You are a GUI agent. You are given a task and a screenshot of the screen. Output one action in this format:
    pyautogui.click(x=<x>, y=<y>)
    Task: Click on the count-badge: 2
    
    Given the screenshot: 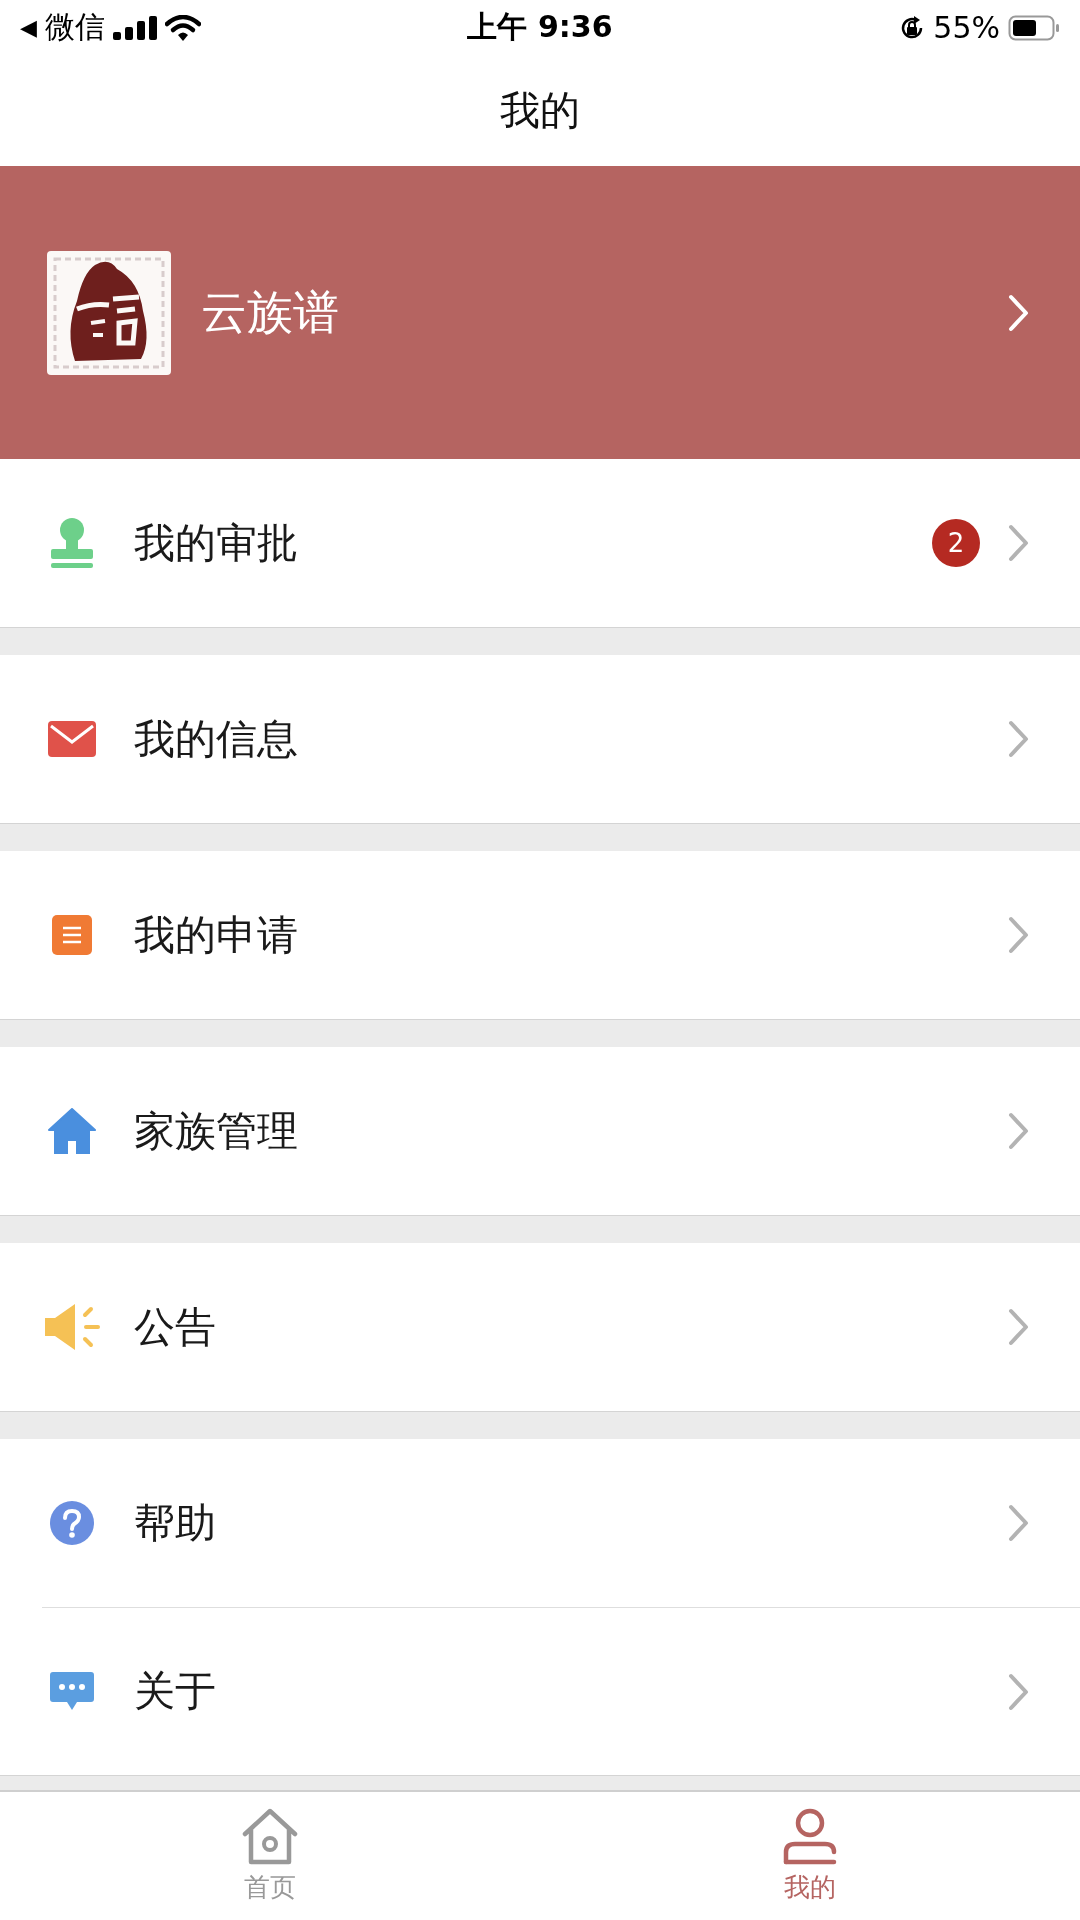 What is the action you would take?
    pyautogui.click(x=956, y=543)
    